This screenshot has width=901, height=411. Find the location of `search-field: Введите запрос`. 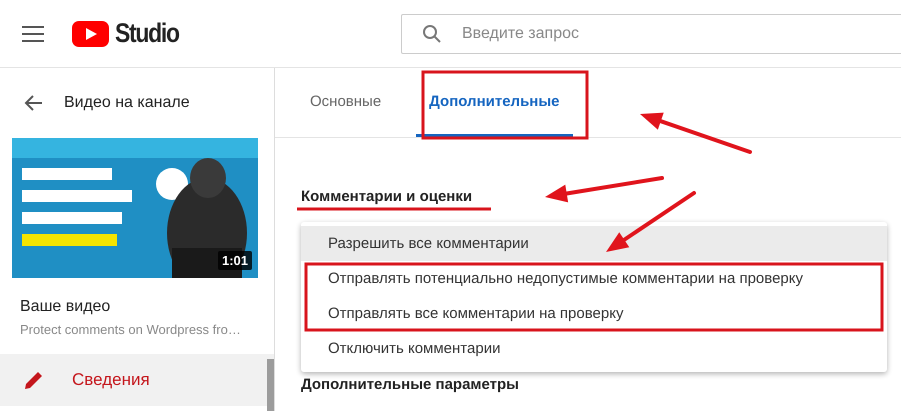

search-field: Введите запрос is located at coordinates (651, 34).